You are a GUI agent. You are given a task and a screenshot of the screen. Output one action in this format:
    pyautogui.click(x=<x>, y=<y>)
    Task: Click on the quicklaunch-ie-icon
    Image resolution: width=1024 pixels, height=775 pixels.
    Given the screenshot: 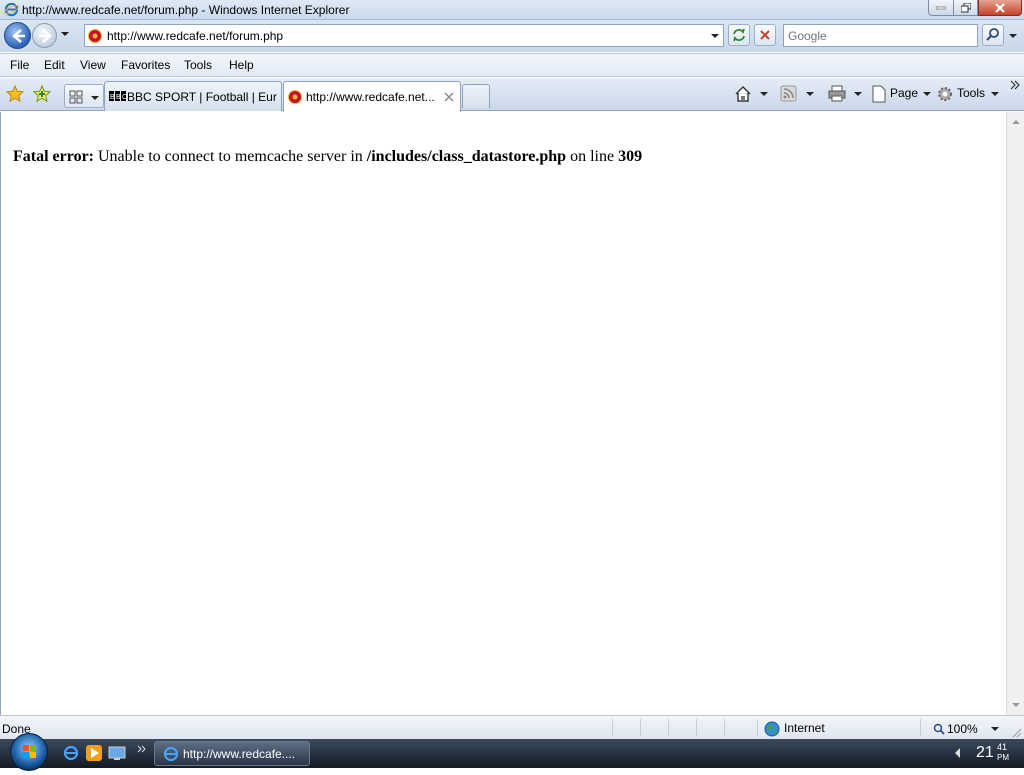 What is the action you would take?
    pyautogui.click(x=71, y=753)
    